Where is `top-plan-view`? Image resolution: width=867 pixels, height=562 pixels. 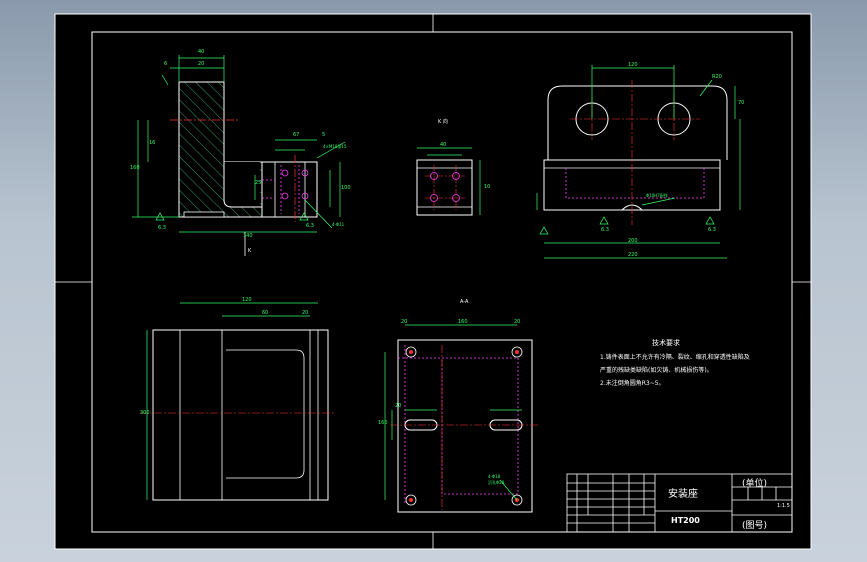 top-plan-view is located at coordinates (237, 401).